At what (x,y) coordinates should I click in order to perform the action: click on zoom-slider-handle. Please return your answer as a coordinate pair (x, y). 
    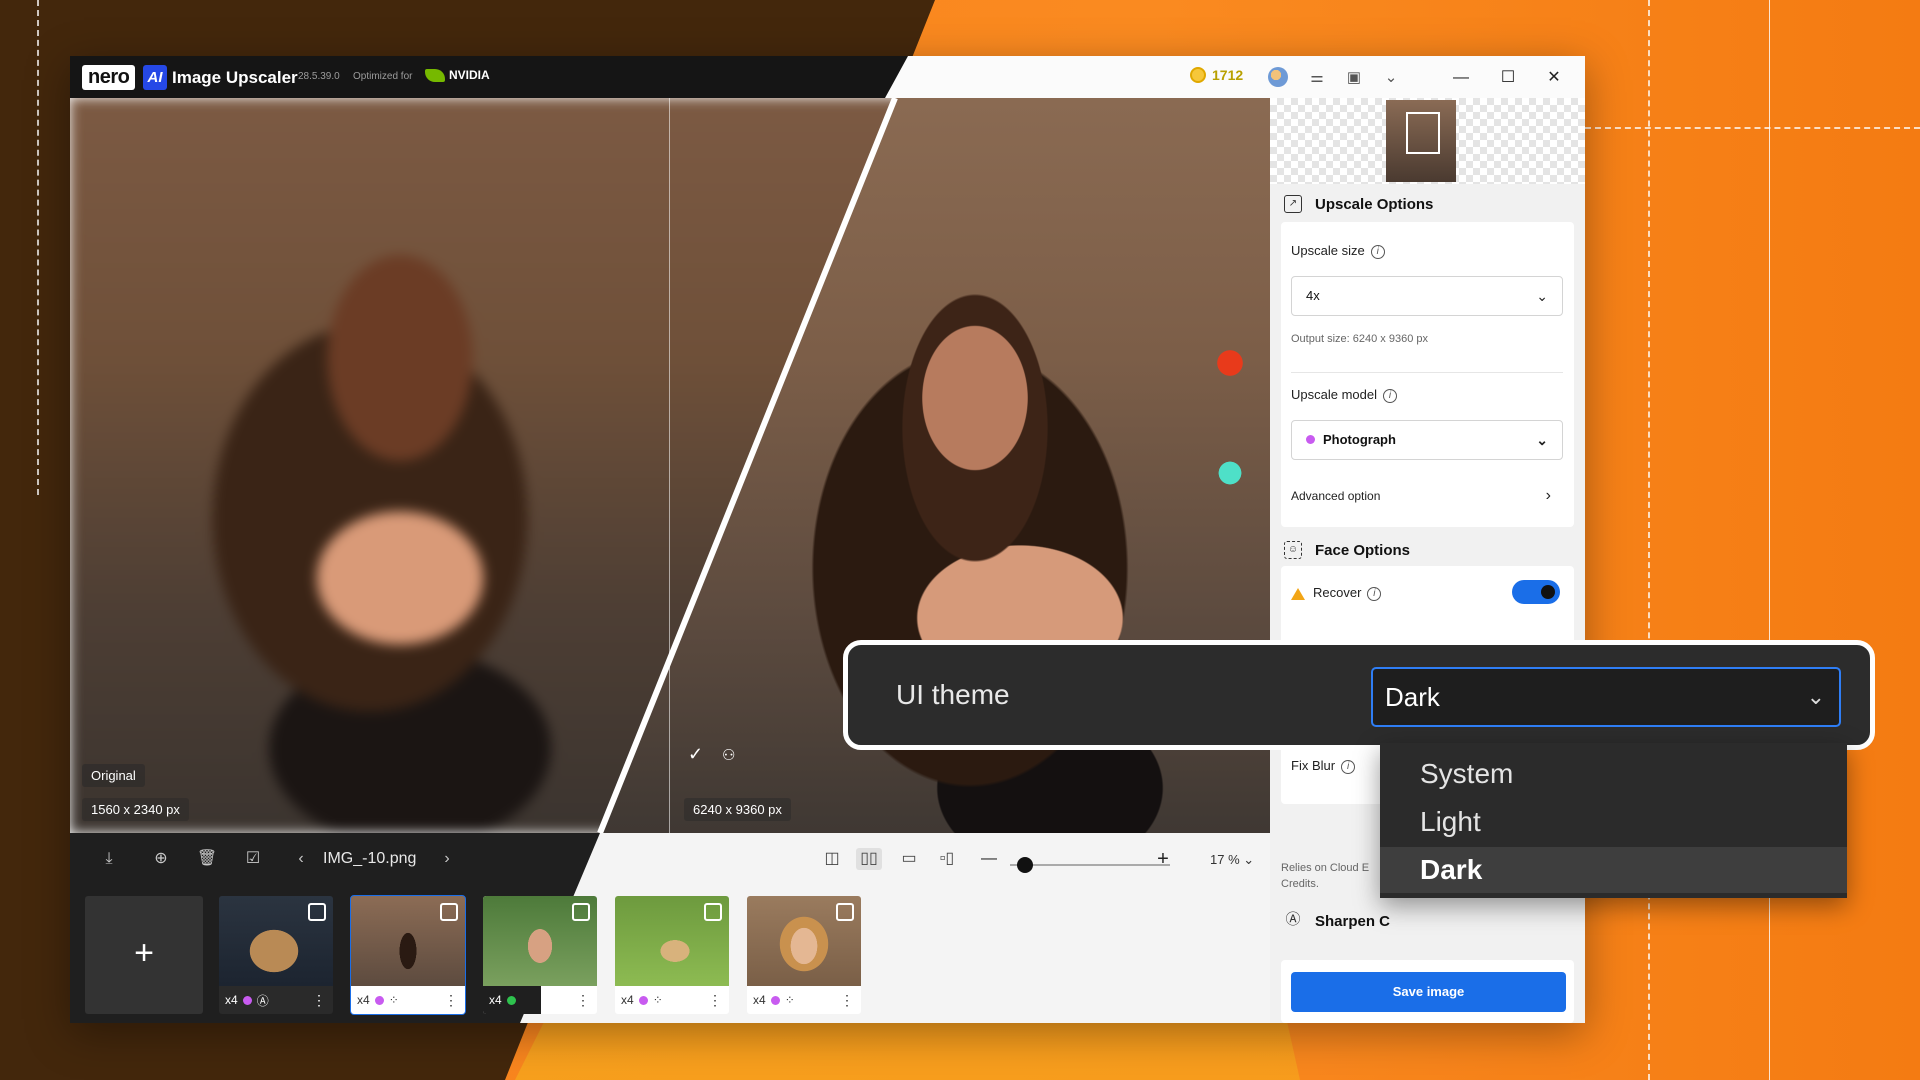
    Looking at the image, I should click on (1025, 865).